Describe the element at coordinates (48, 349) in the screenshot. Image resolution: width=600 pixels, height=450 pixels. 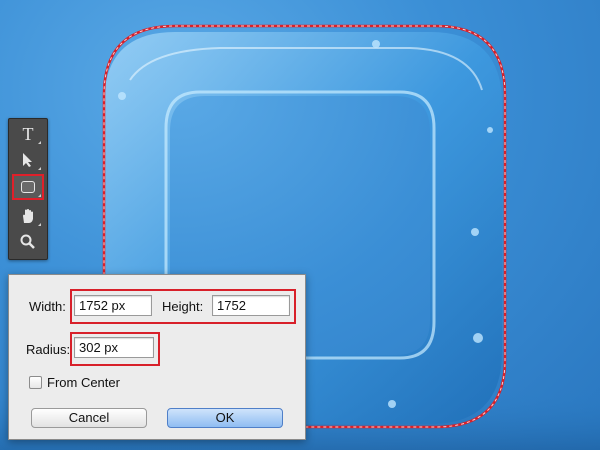
I see `radius-label: Radius:` at that location.